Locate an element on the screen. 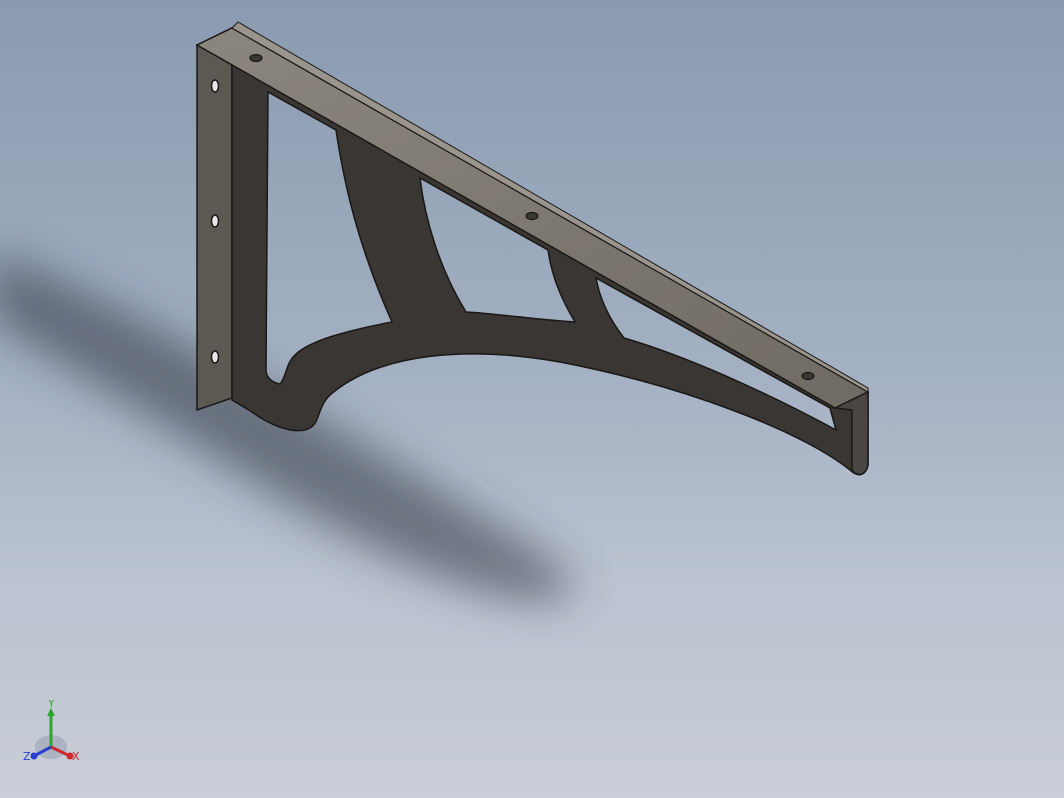 This screenshot has width=1064, height=798. z-arrow-head is located at coordinates (34, 756).